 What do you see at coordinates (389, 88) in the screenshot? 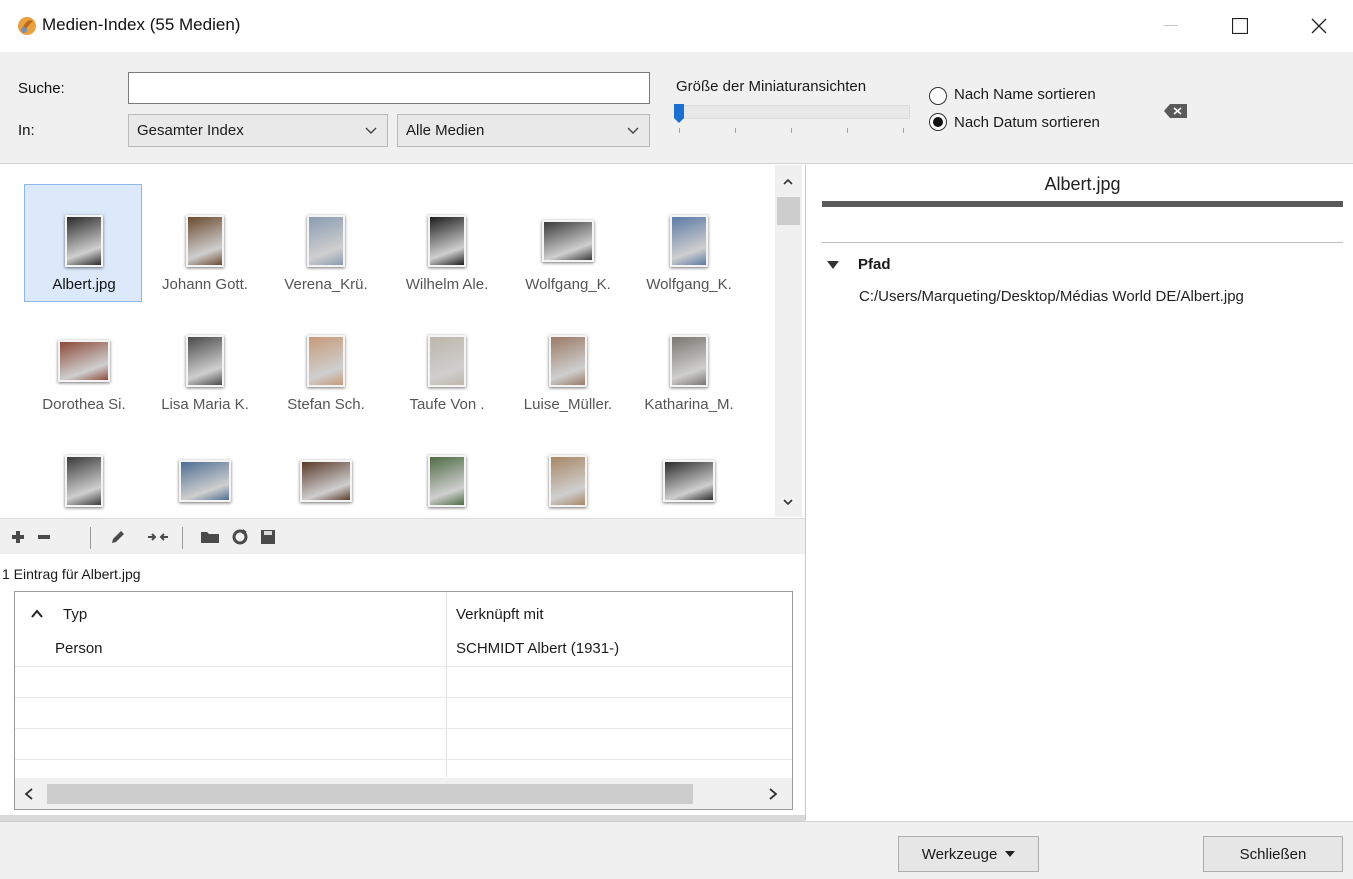
I see `search-input` at bounding box center [389, 88].